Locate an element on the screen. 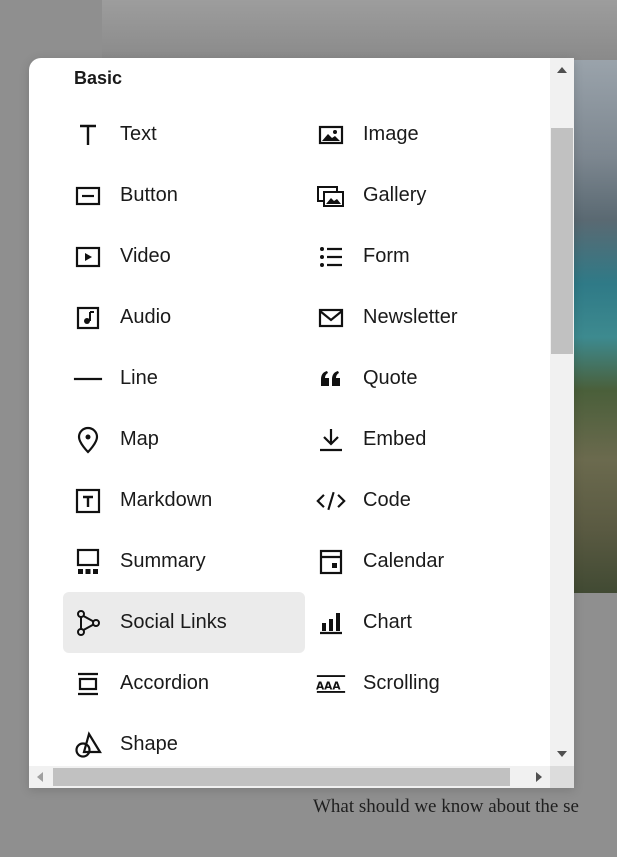 This screenshot has width=617, height=857. block-item-label: Line is located at coordinates (139, 378).